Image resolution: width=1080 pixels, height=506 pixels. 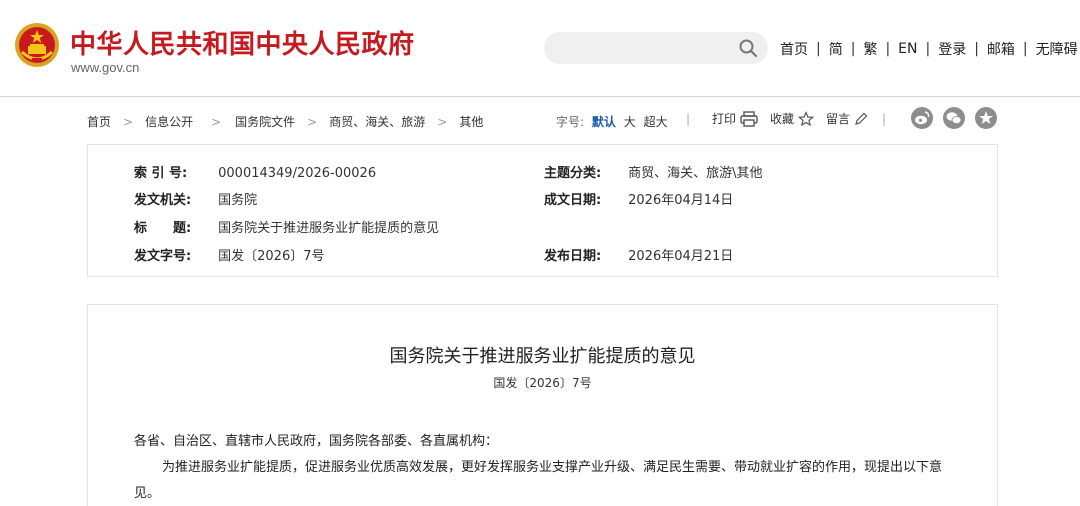 What do you see at coordinates (271, 256) in the screenshot?
I see `meta-doc-number-value: 国发〔2026〕7号` at bounding box center [271, 256].